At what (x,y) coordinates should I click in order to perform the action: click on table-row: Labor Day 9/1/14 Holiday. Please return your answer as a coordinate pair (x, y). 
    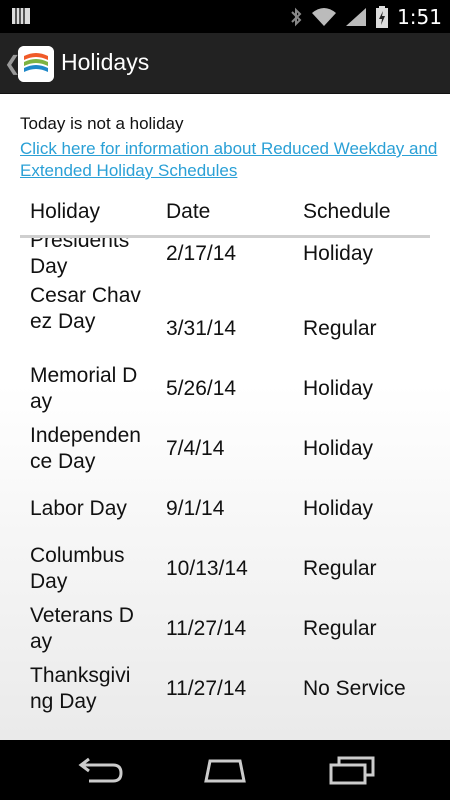
    Looking at the image, I should click on (225, 517).